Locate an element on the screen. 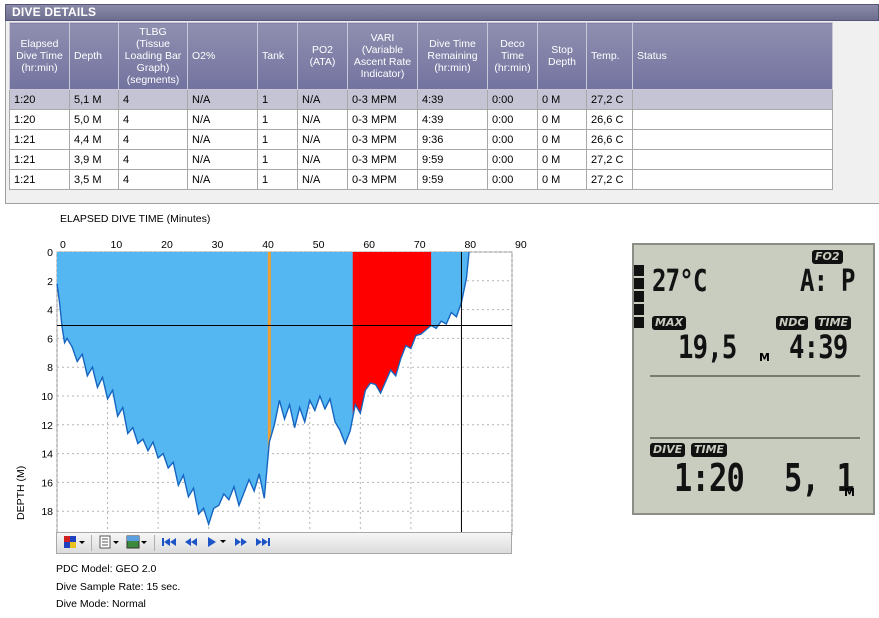 This screenshot has height=618, width=879. x-tick-label: 60 is located at coordinates (369, 245).